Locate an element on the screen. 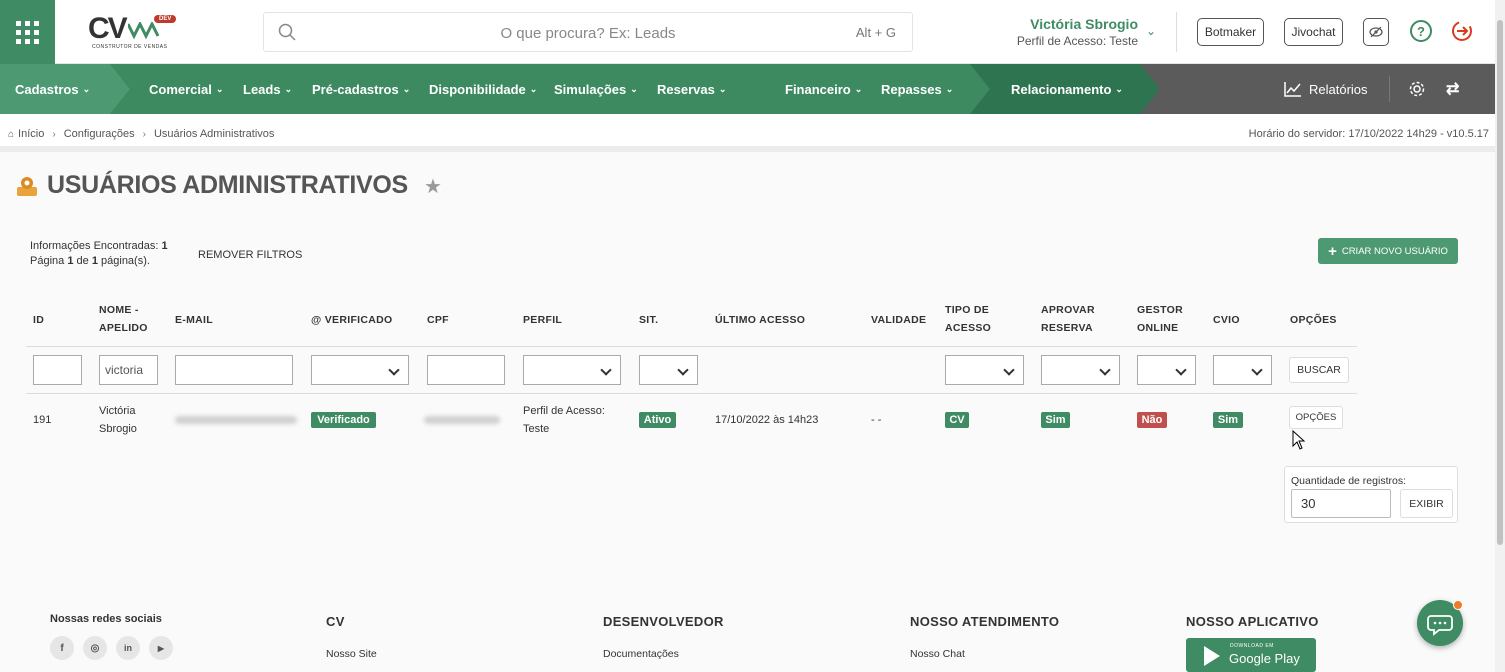  jivochat-button: Jivochat is located at coordinates (1313, 32).